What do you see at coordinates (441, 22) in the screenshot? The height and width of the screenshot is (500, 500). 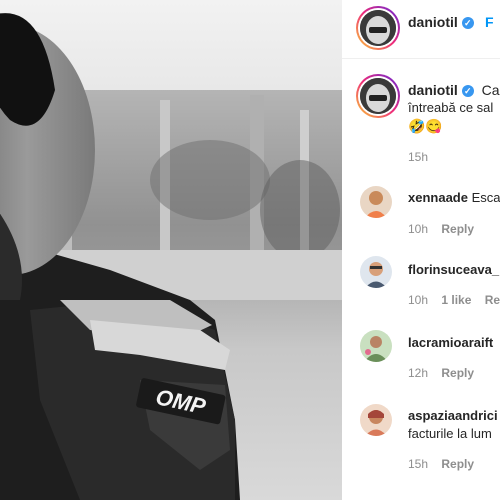 I see `author-username: daniotil ✓` at bounding box center [441, 22].